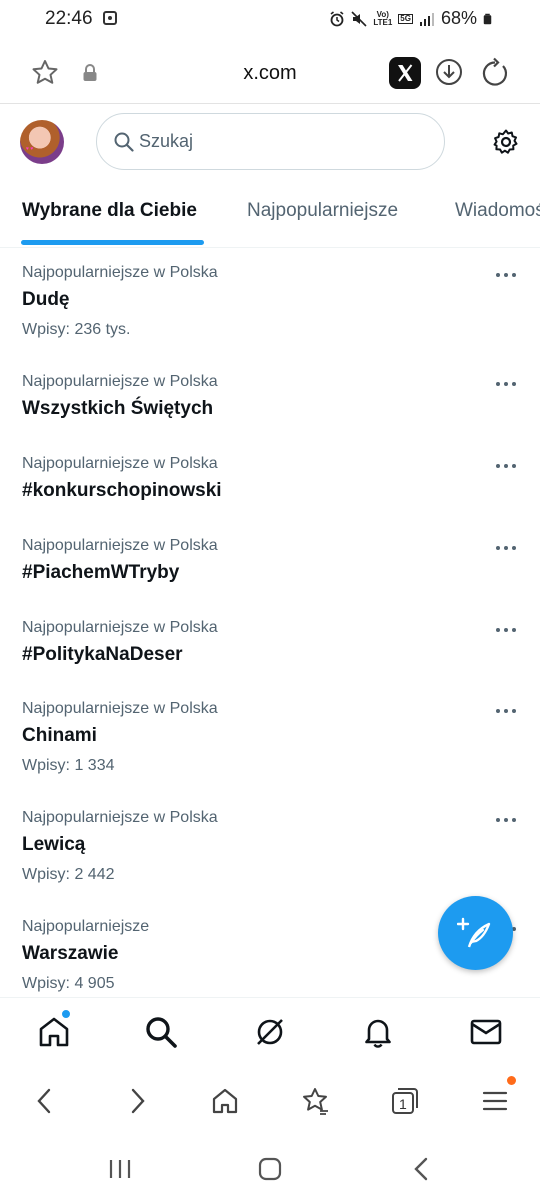 The height and width of the screenshot is (1200, 540). I want to click on compose-post-button, so click(475, 933).